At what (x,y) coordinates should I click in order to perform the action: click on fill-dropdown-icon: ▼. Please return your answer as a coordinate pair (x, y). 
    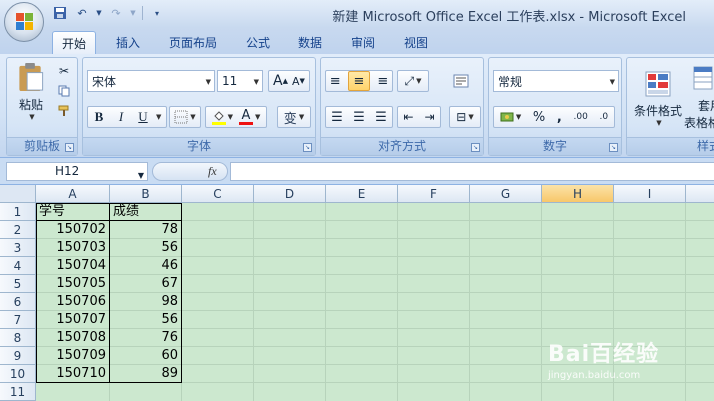
    Looking at the image, I should click on (230, 117).